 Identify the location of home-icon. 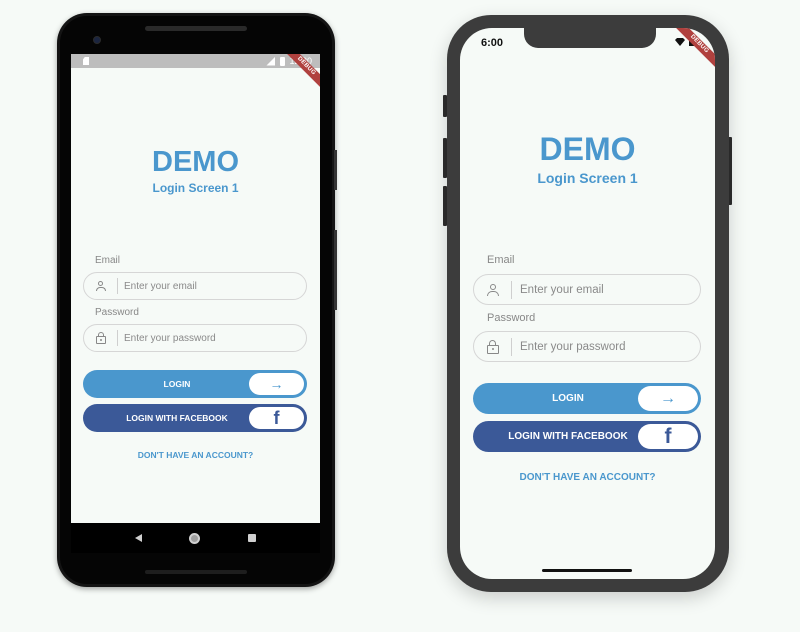
(195, 538).